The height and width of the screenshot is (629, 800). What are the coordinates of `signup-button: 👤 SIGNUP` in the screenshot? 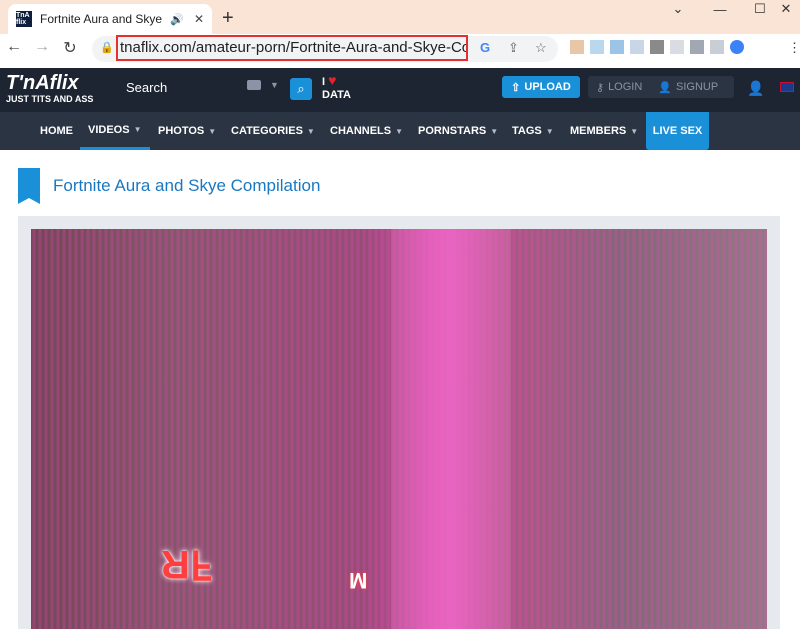 It's located at (688, 87).